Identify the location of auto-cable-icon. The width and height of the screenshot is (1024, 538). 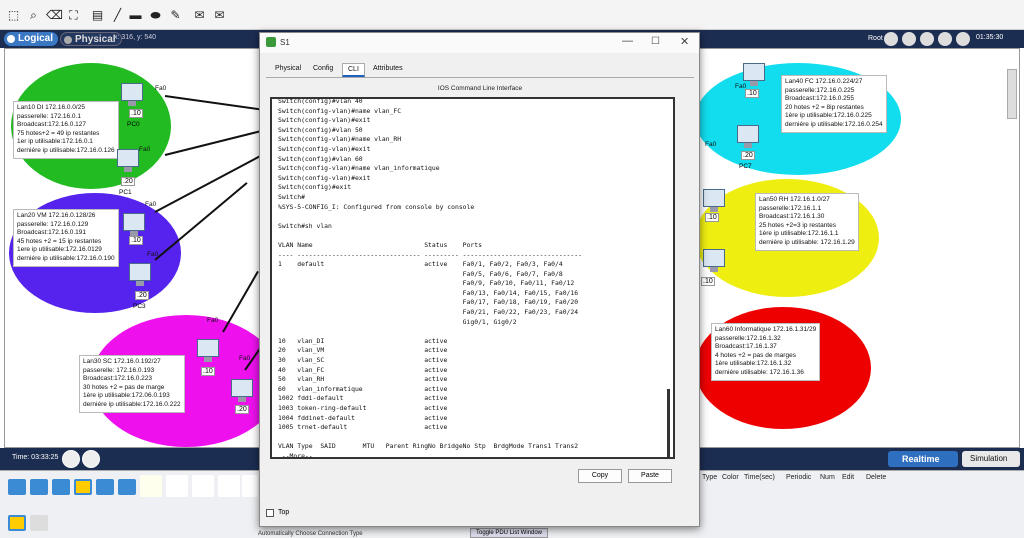
(17, 523).